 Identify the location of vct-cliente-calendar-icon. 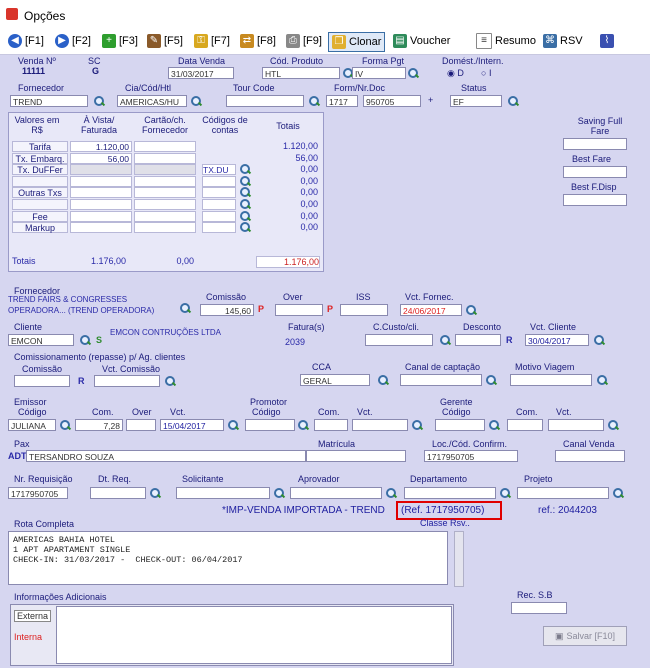
(599, 340).